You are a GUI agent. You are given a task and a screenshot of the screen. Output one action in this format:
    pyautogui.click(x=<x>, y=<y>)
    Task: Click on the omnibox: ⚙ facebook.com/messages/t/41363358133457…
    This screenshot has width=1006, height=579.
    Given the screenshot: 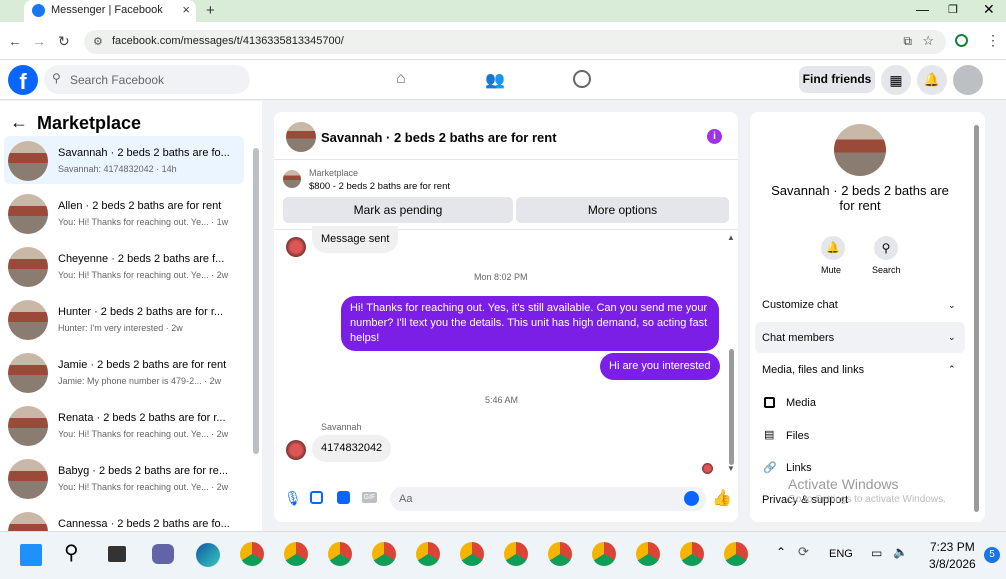 What is the action you would take?
    pyautogui.click(x=515, y=42)
    